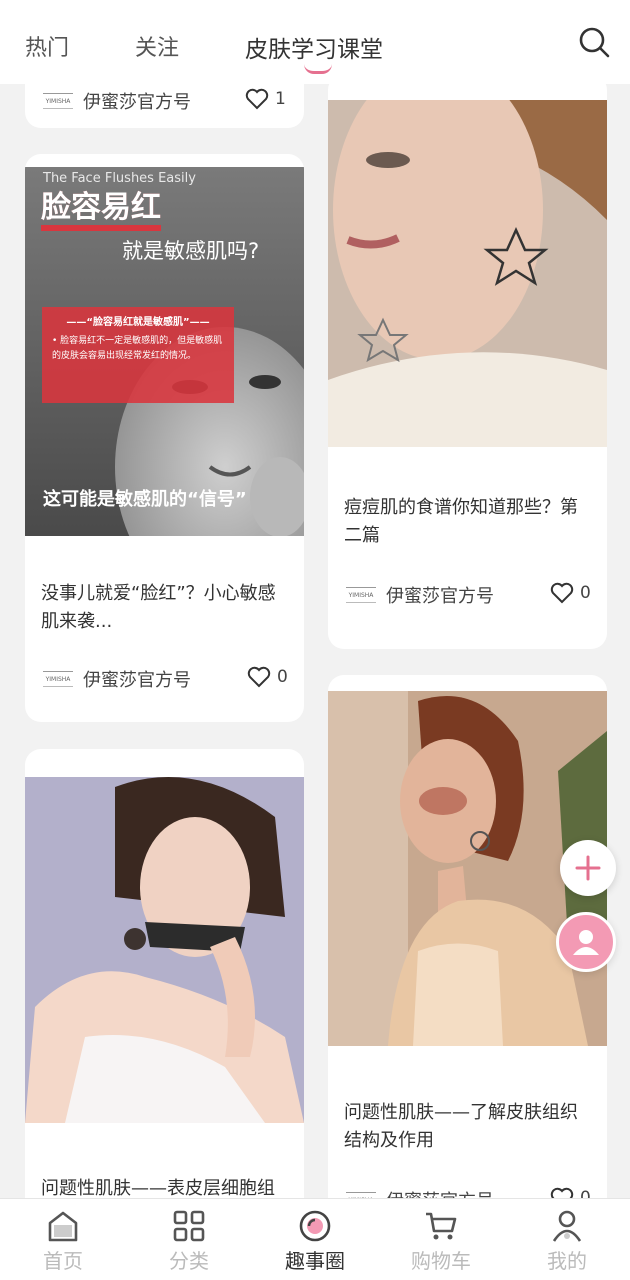  Describe the element at coordinates (469, 1127) in the screenshot. I see `post-title: 问题性肌肤——了解皮肤组织结构及作用` at that location.